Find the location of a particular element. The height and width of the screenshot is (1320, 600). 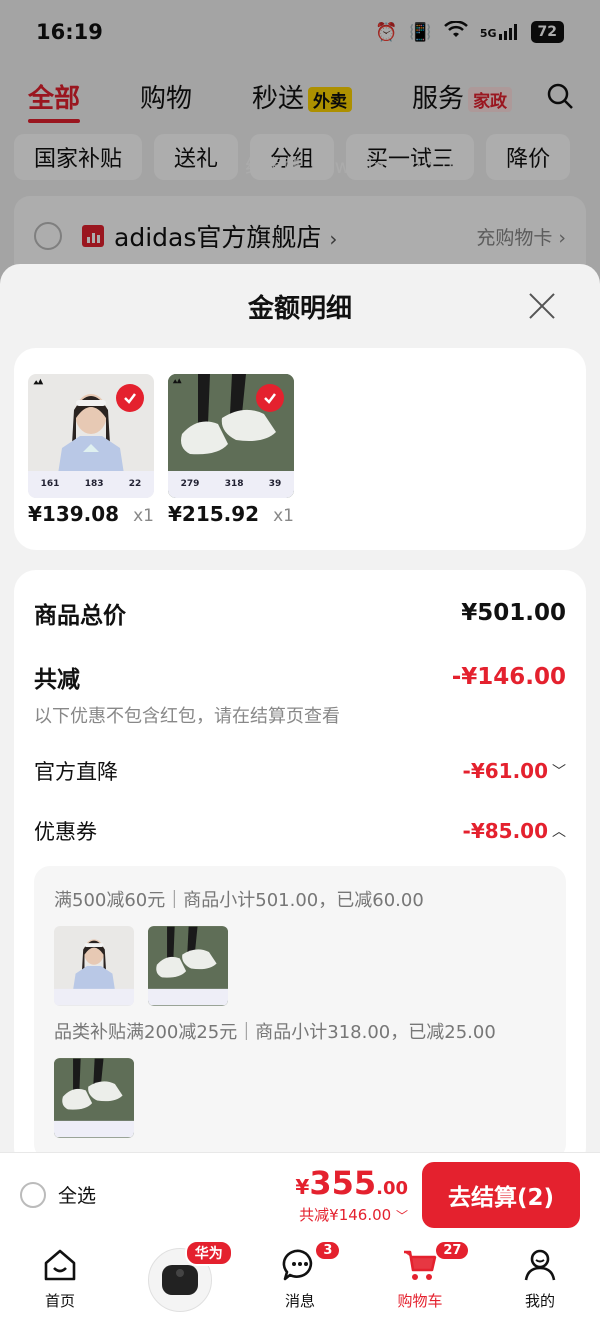

size-value: 183 is located at coordinates (94, 484).